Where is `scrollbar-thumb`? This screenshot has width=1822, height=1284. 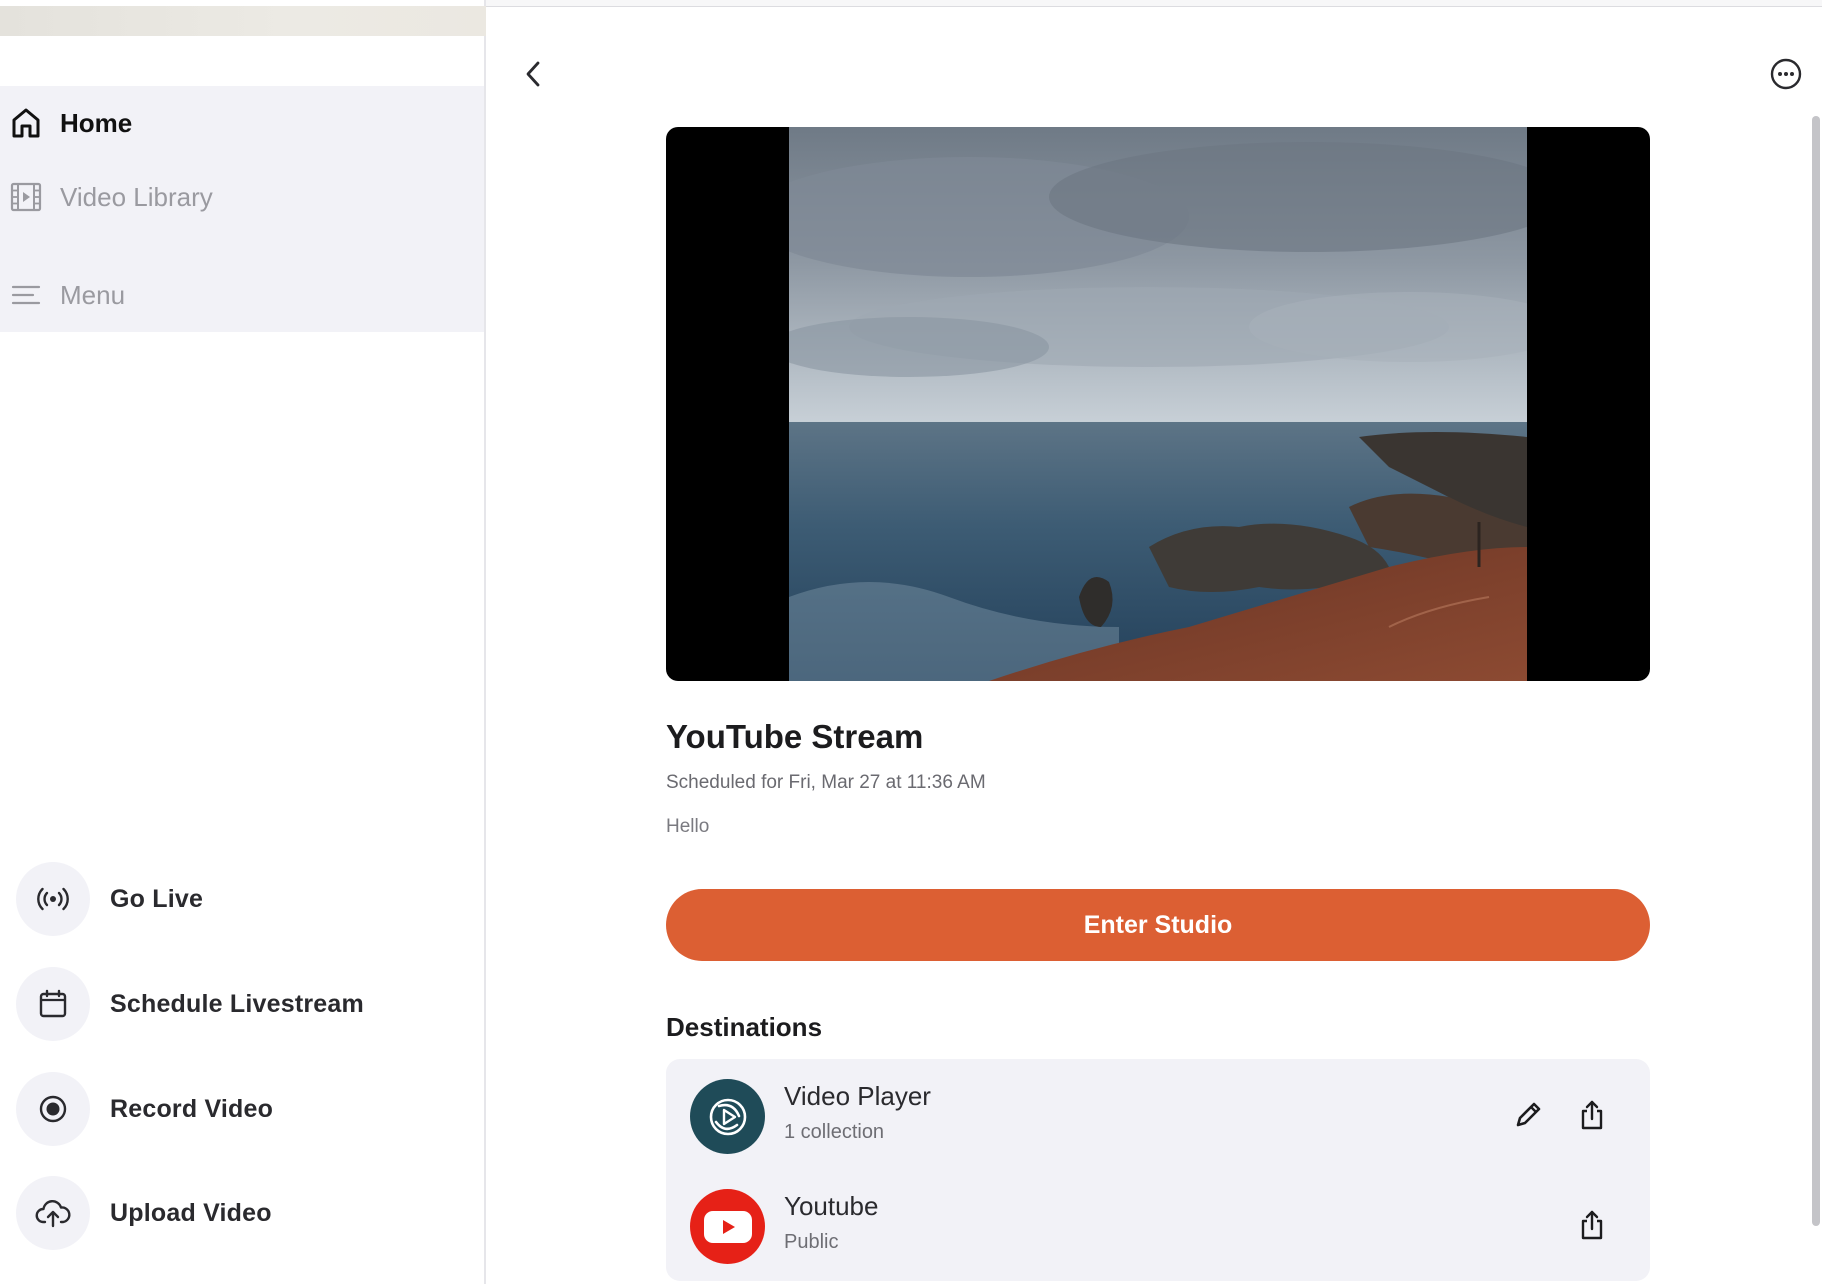 scrollbar-thumb is located at coordinates (1816, 671).